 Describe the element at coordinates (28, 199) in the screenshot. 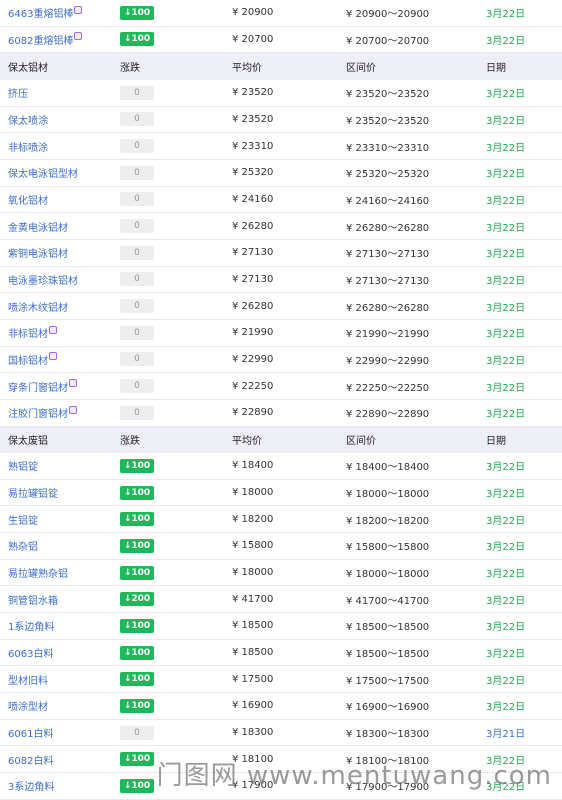

I see `product-name-link: 氧化铝材` at that location.